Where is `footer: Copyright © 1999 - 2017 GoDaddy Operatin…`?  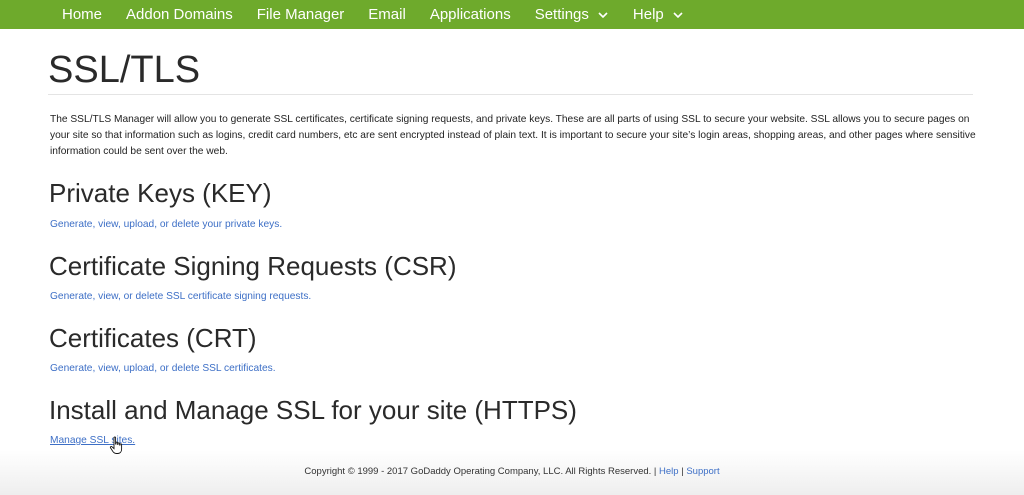
footer: Copyright © 1999 - 2017 GoDaddy Operatin… is located at coordinates (512, 471).